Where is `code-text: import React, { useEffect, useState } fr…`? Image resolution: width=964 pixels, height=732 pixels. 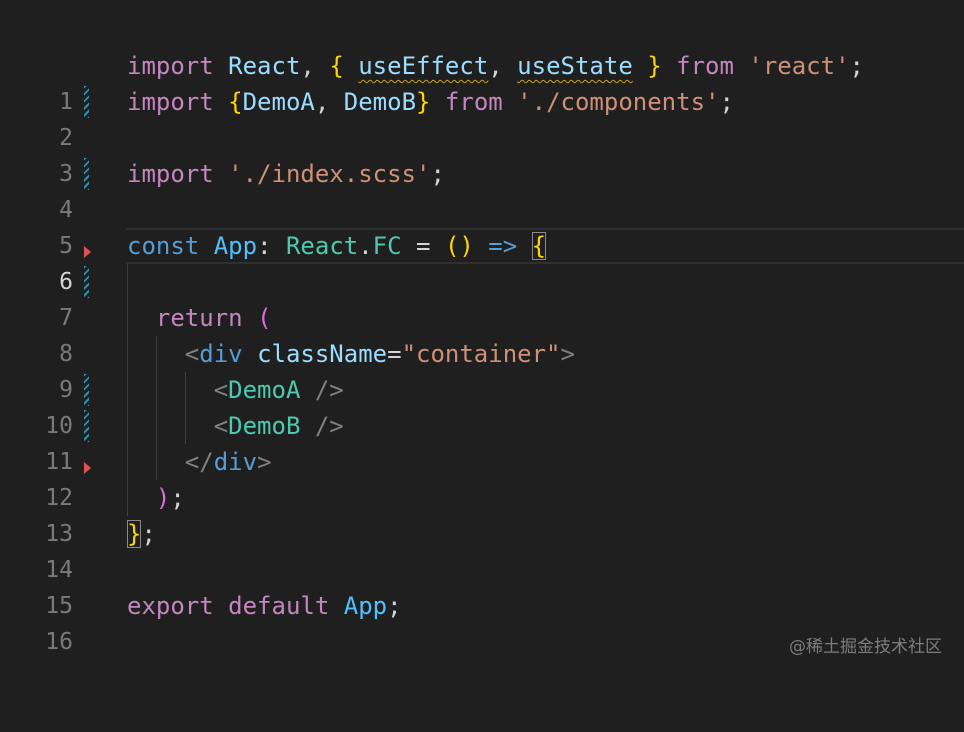 code-text: import React, { useEffect, useState } fr… is located at coordinates (495, 66).